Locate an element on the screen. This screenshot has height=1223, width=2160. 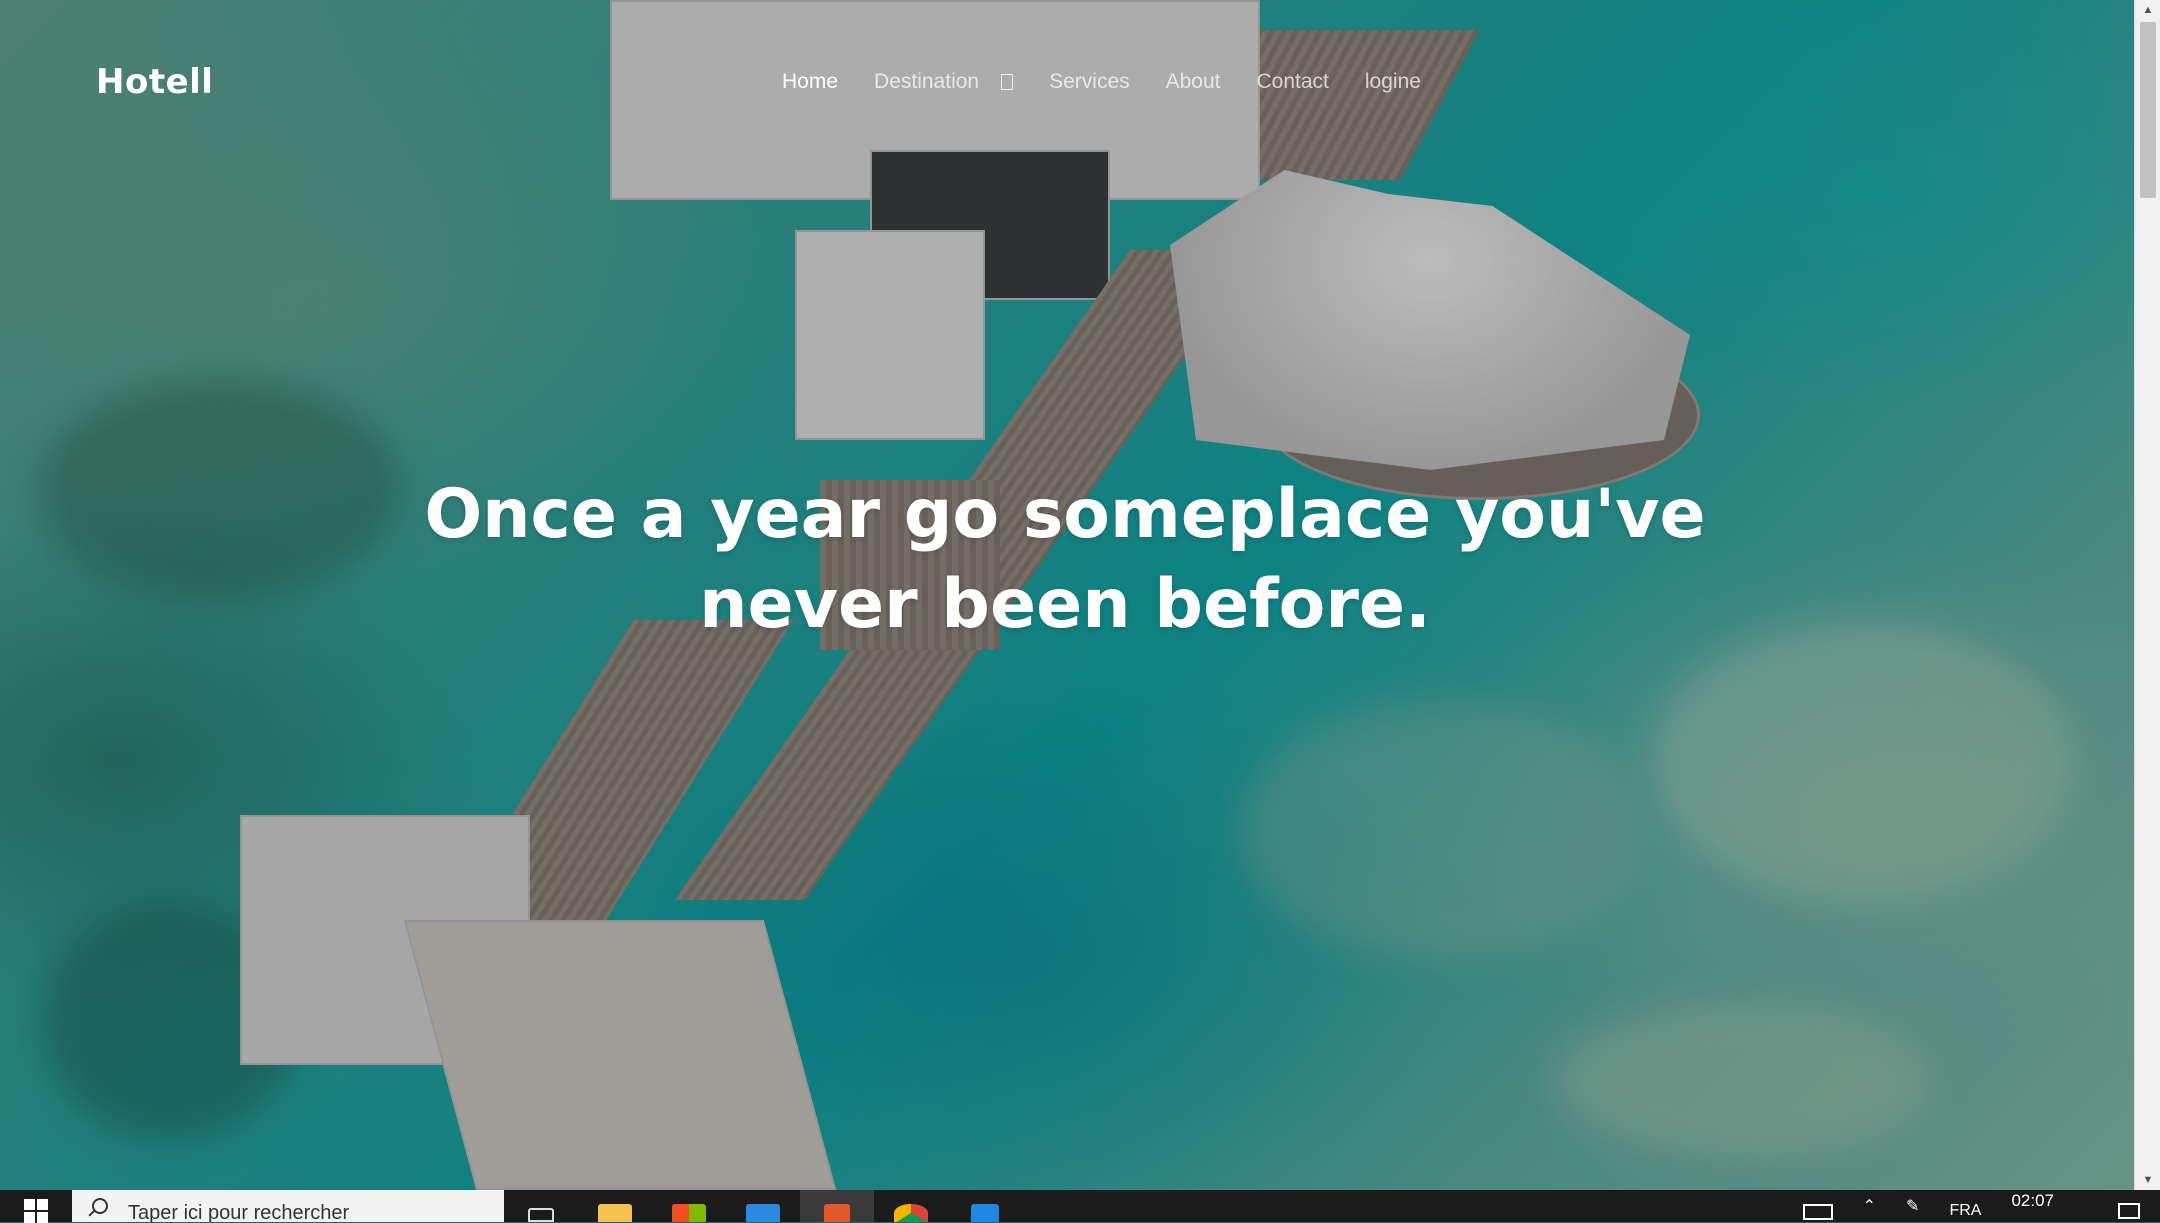
system-tray: ⌃ ✎ FRA 02:07 is located at coordinates (1981, 1206).